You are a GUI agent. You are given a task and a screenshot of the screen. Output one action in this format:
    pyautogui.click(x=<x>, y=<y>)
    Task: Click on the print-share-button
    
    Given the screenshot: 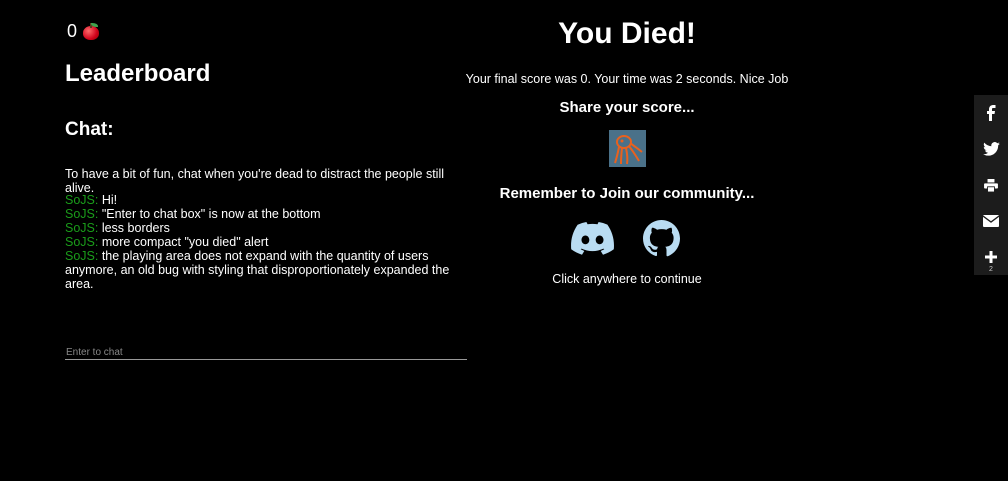 What is the action you would take?
    pyautogui.click(x=991, y=185)
    